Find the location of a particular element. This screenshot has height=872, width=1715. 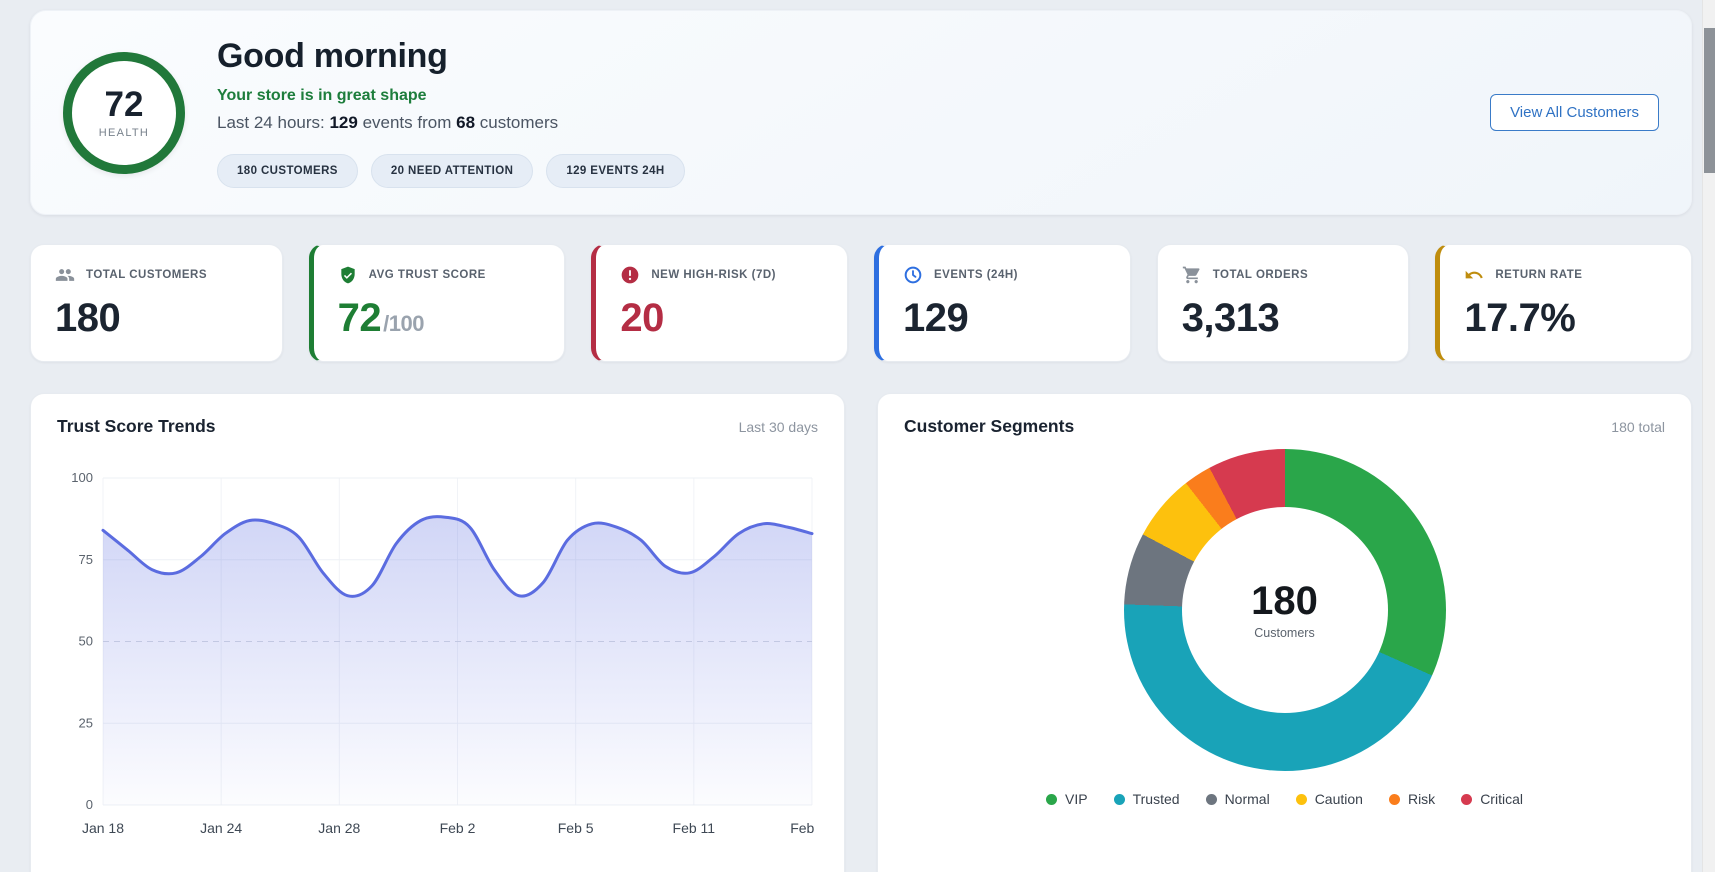

legend-item-critical: Critical is located at coordinates (1492, 799).